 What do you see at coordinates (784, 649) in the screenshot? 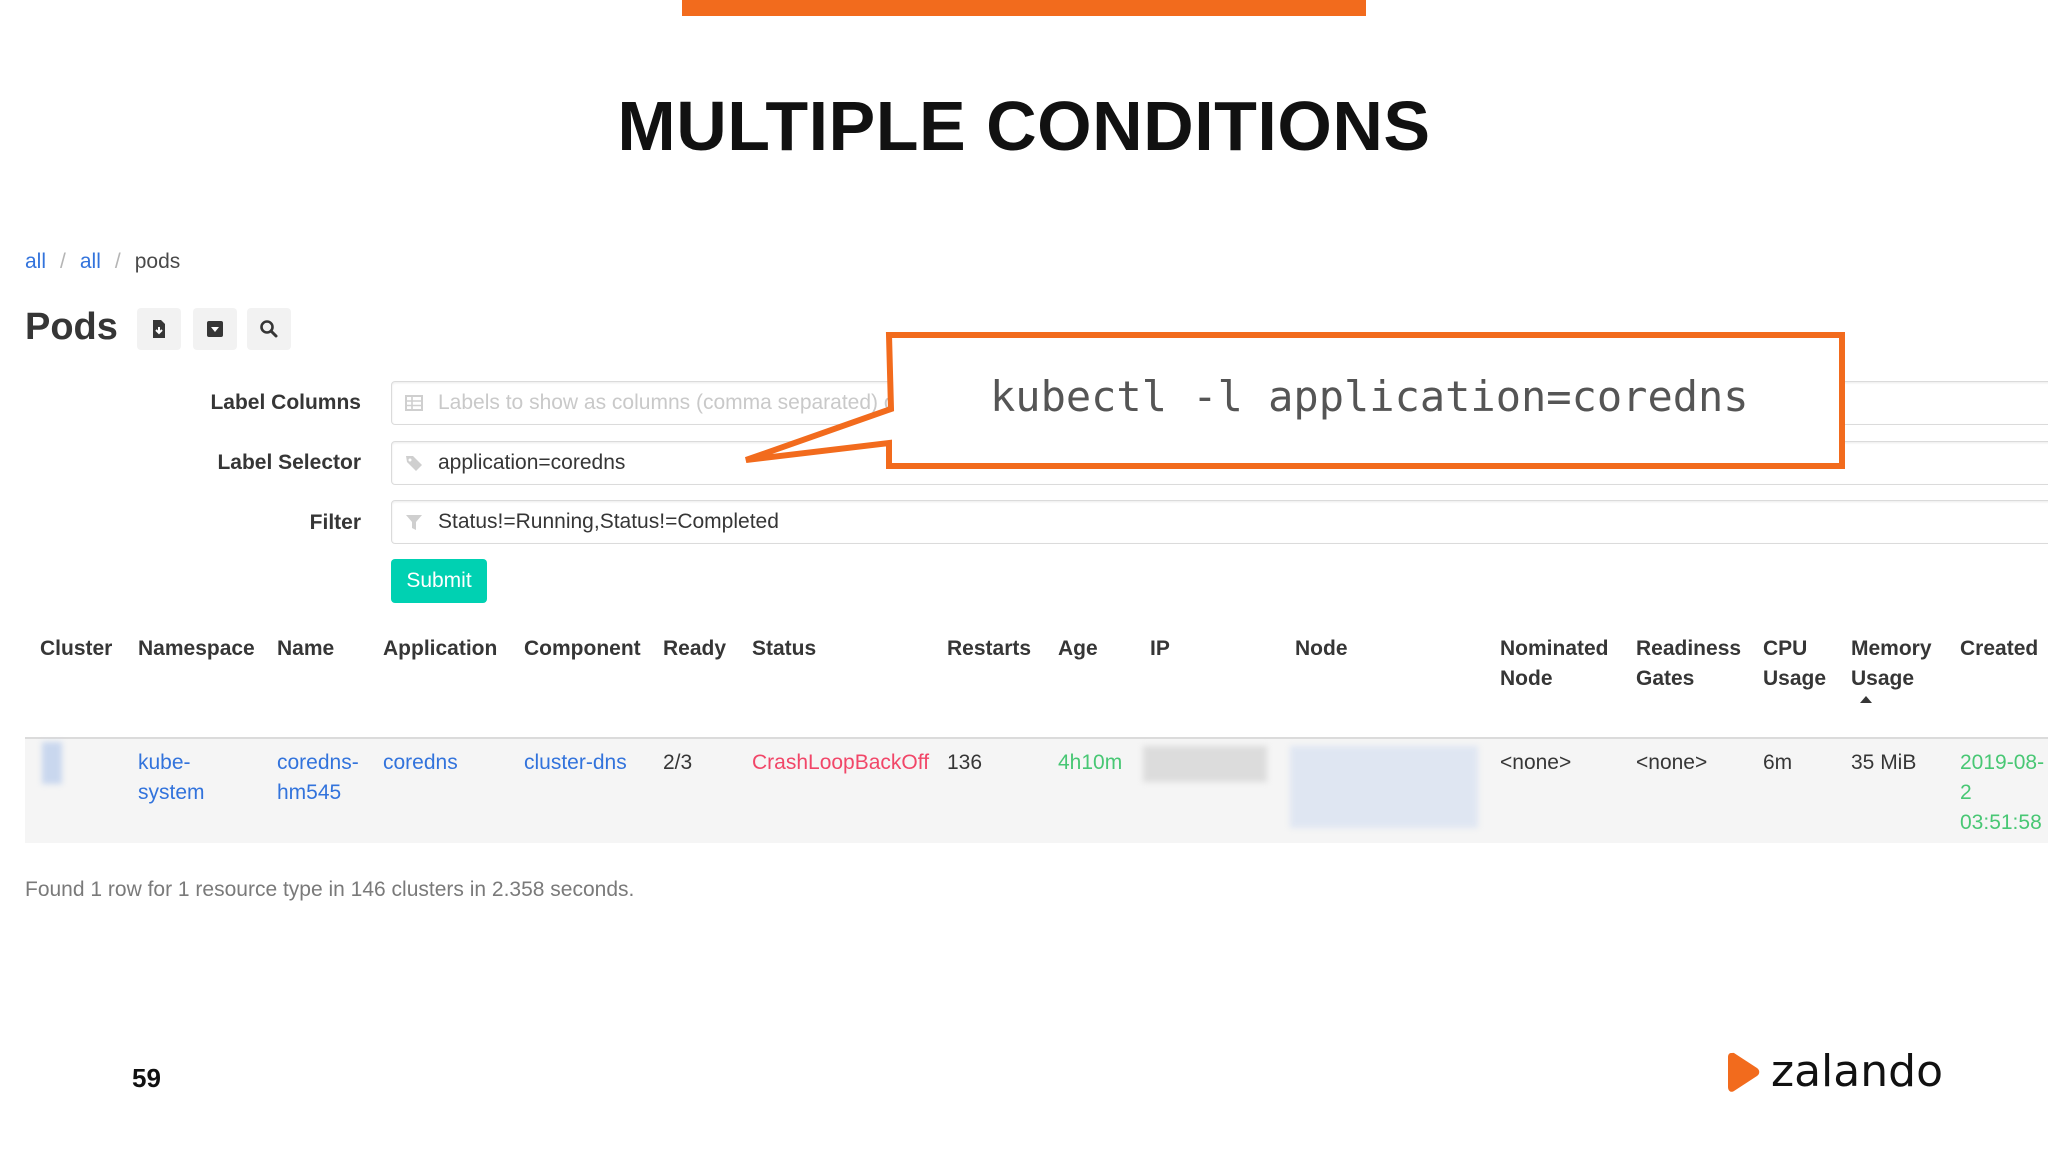
I see `column-header-status: Status` at bounding box center [784, 649].